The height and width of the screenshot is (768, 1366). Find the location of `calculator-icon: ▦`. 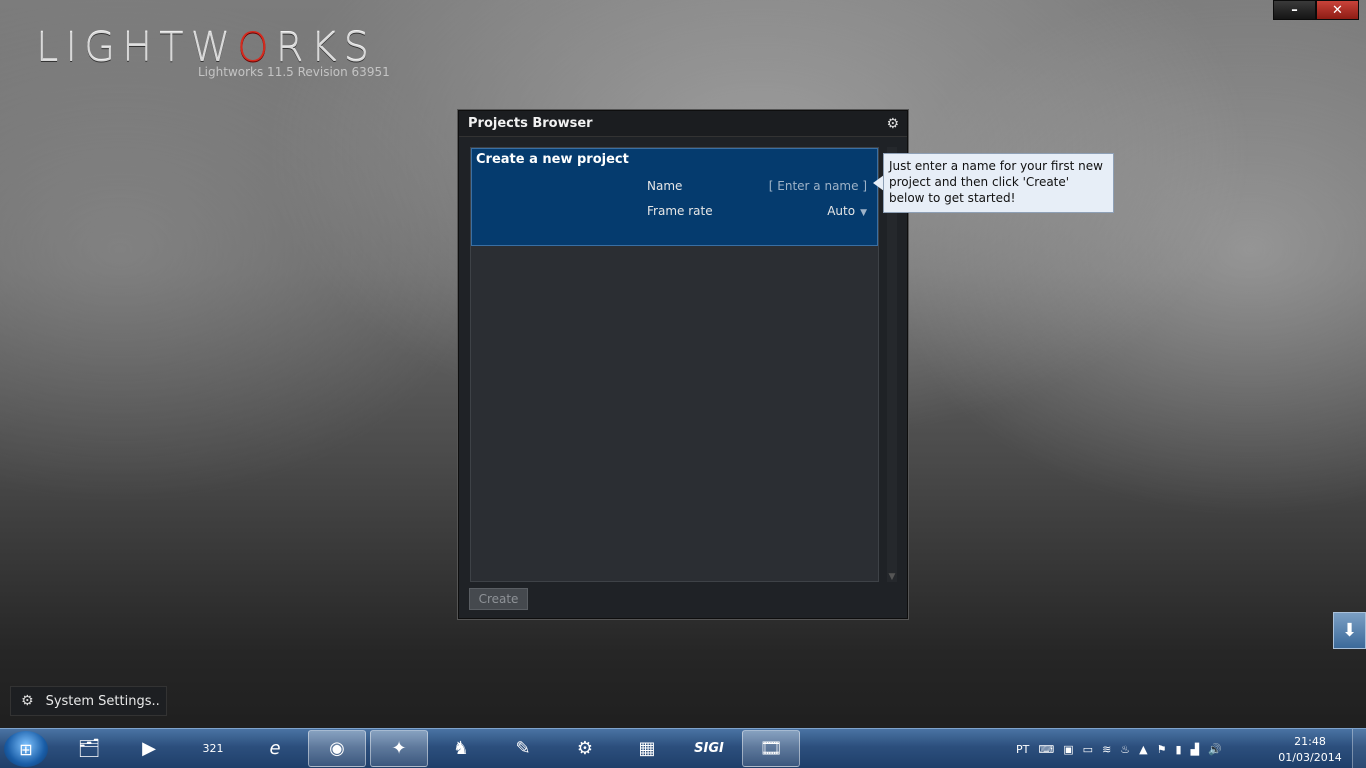

calculator-icon: ▦ is located at coordinates (647, 748).